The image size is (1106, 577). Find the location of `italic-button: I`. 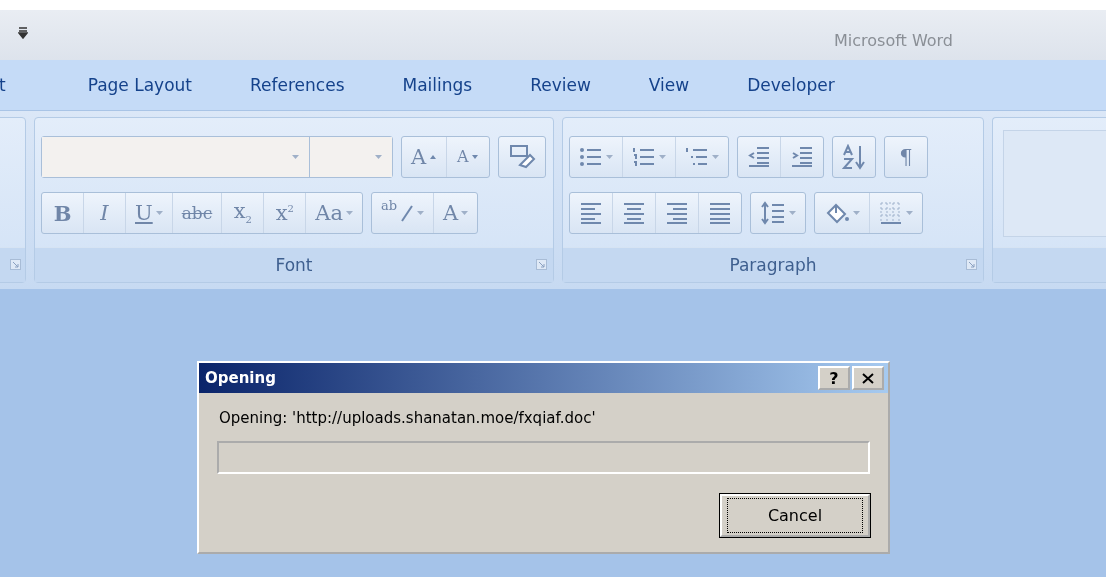

italic-button: I is located at coordinates (105, 213).